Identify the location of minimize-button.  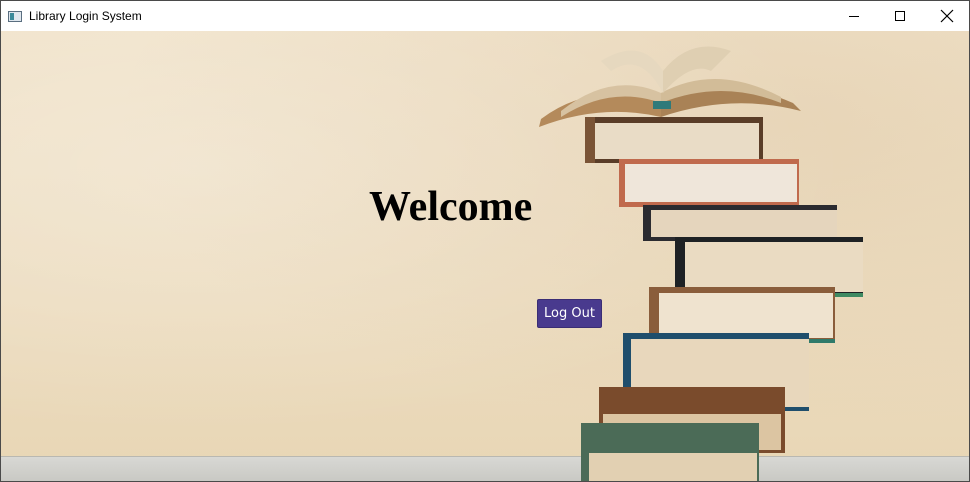
(854, 16).